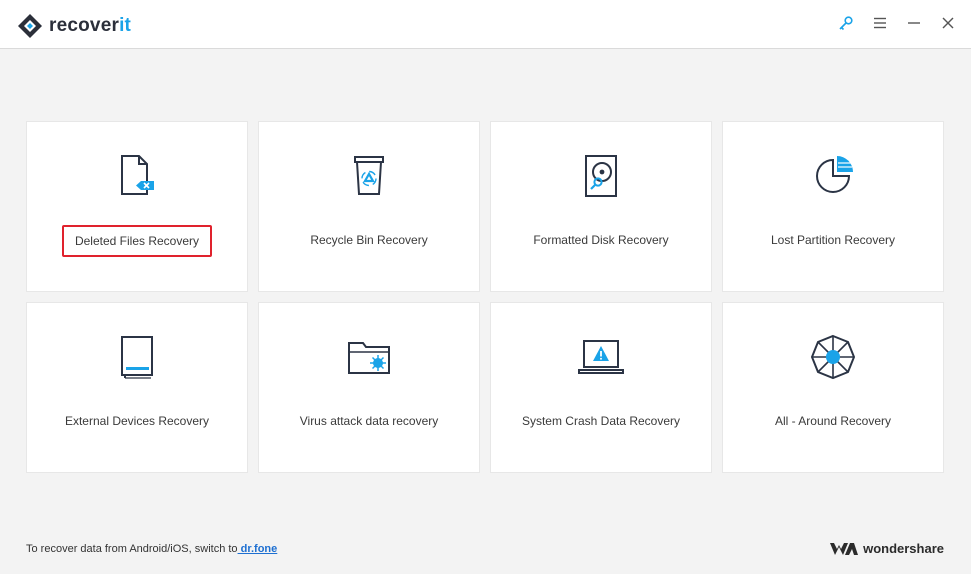 The height and width of the screenshot is (574, 971). What do you see at coordinates (369, 206) in the screenshot?
I see `card-recycle-bin-recovery: Recycle Bin Recovery` at bounding box center [369, 206].